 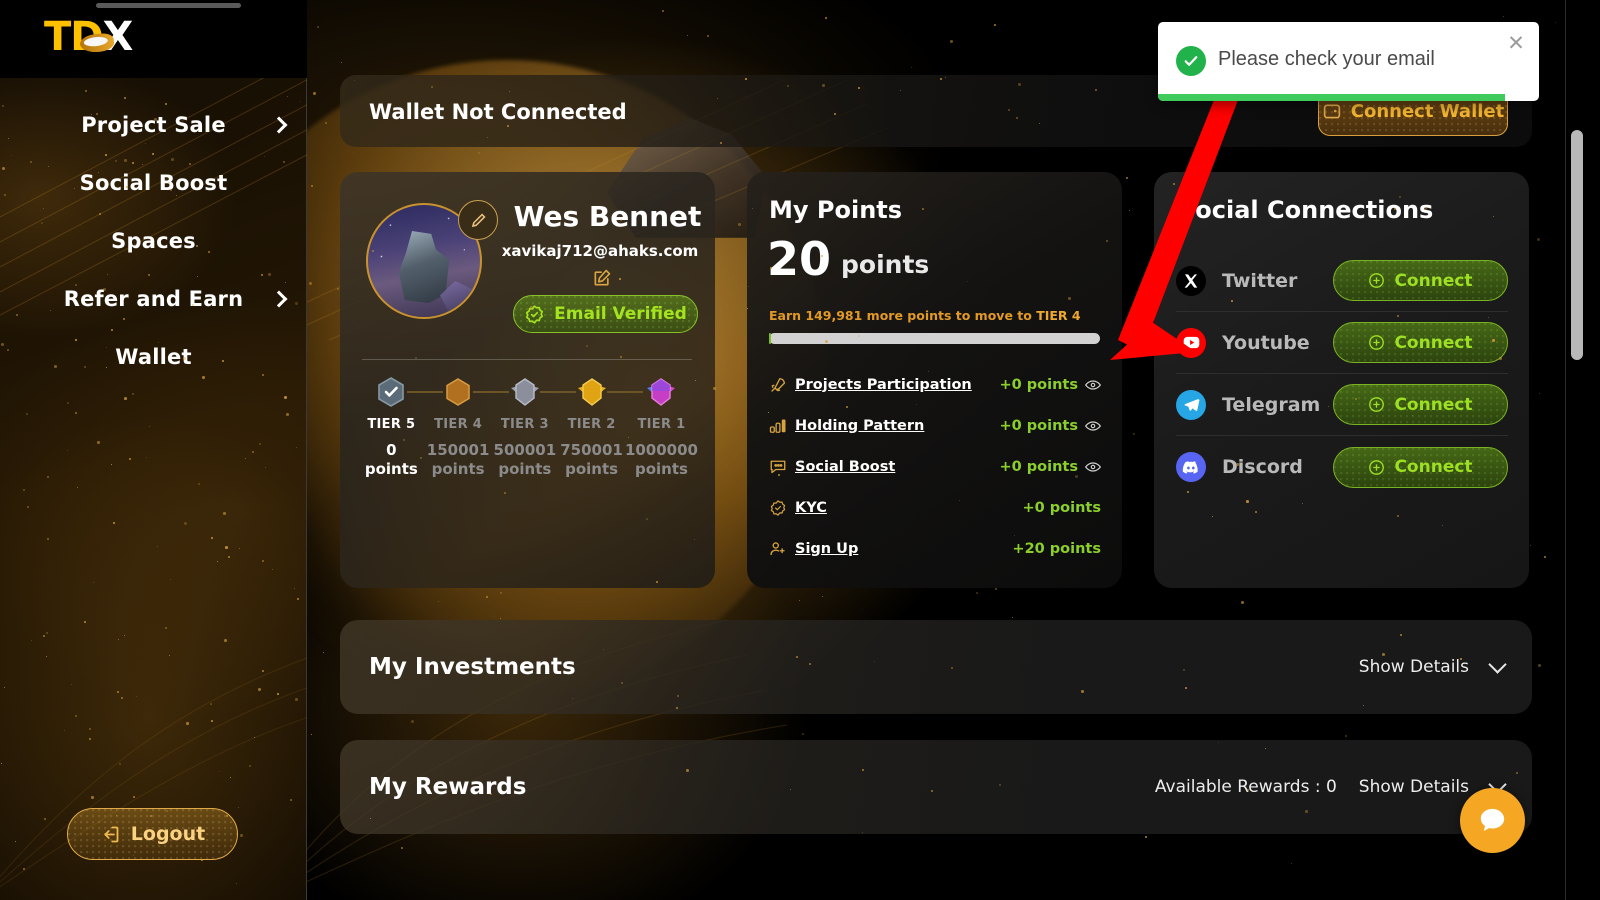 I want to click on logout-icon, so click(x=111, y=834).